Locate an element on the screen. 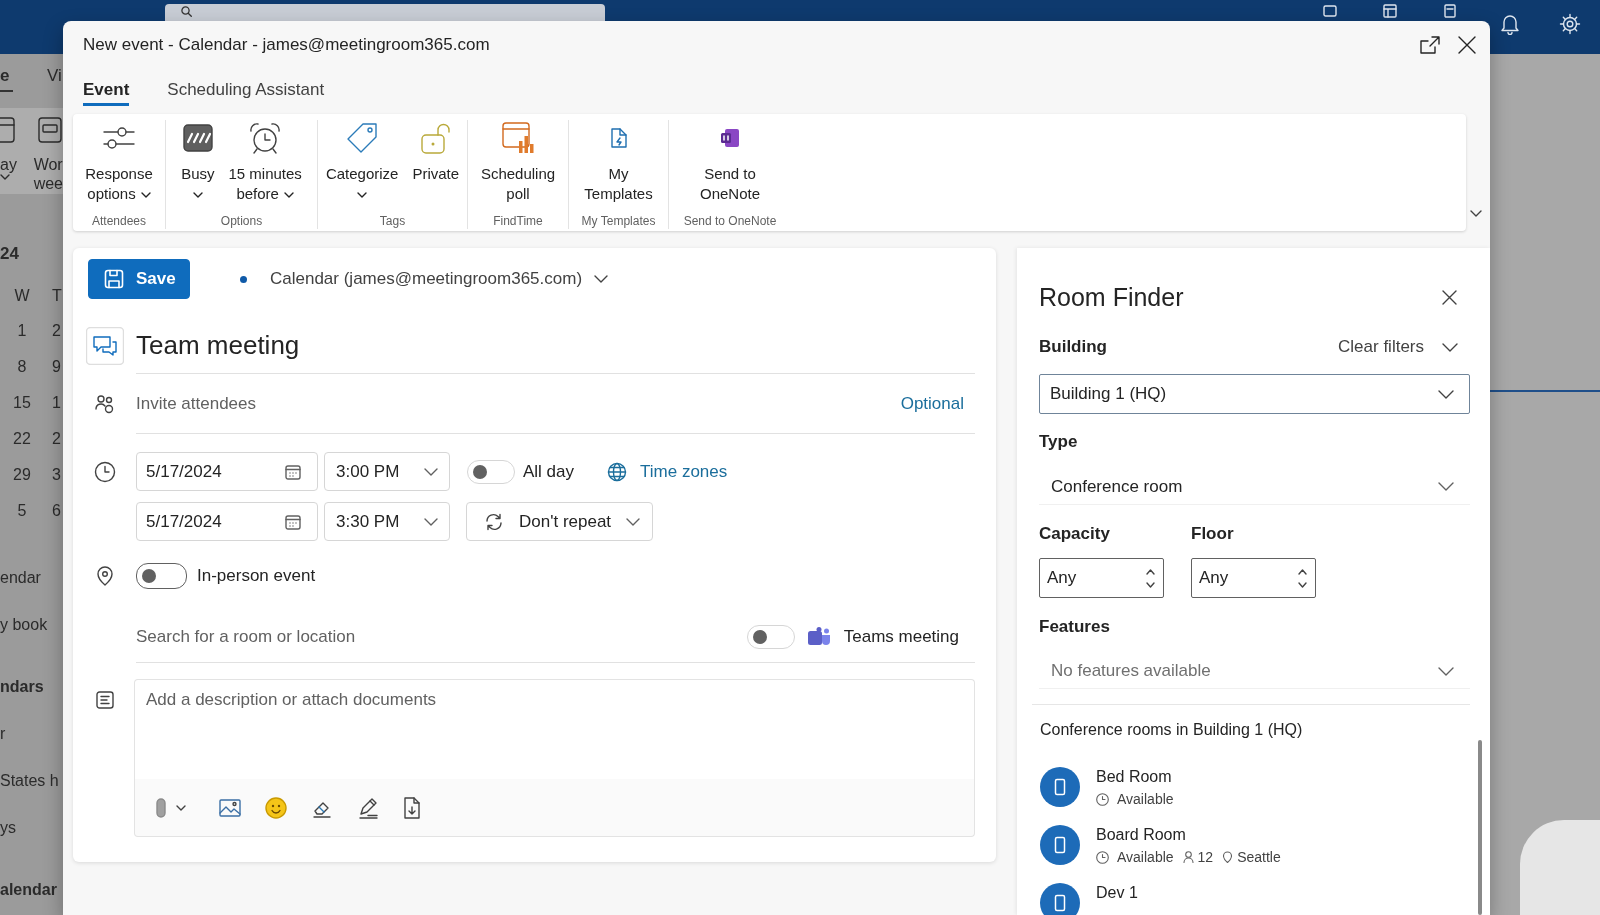 The image size is (1600, 915). calendar-day: 5 is located at coordinates (22, 511).